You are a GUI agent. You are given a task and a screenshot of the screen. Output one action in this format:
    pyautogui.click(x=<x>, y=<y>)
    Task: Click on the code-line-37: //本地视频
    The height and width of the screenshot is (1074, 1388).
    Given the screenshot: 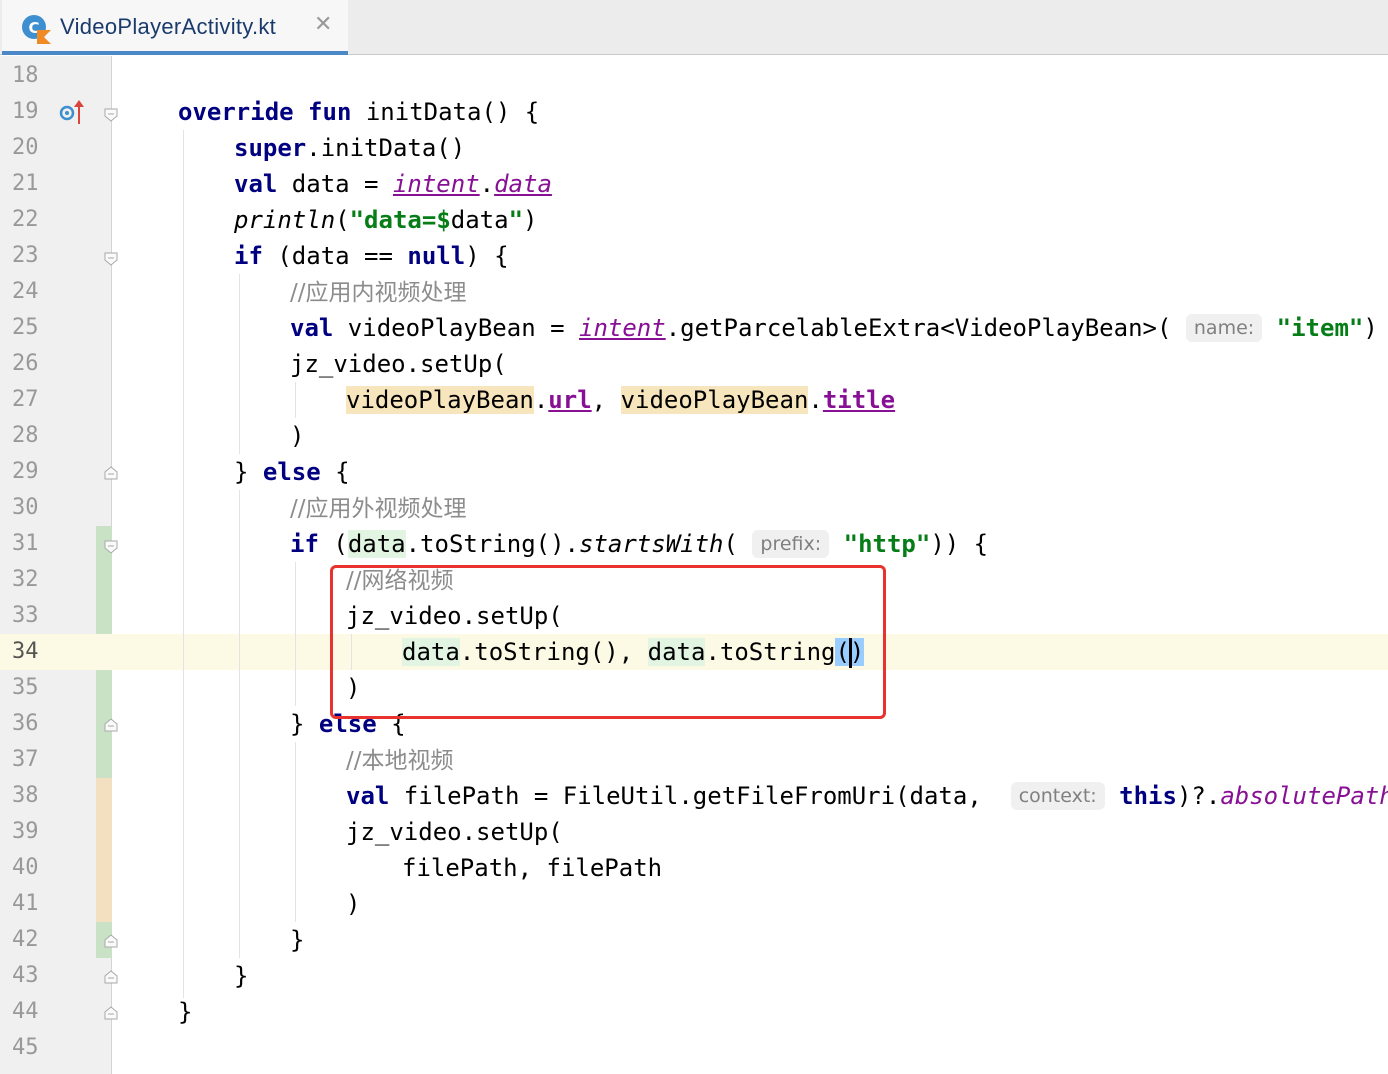 What is the action you would take?
    pyautogui.click(x=400, y=760)
    